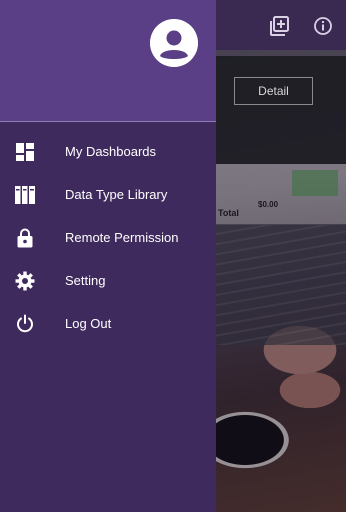  Describe the element at coordinates (108, 121) in the screenshot. I see `drawer-divider` at that location.